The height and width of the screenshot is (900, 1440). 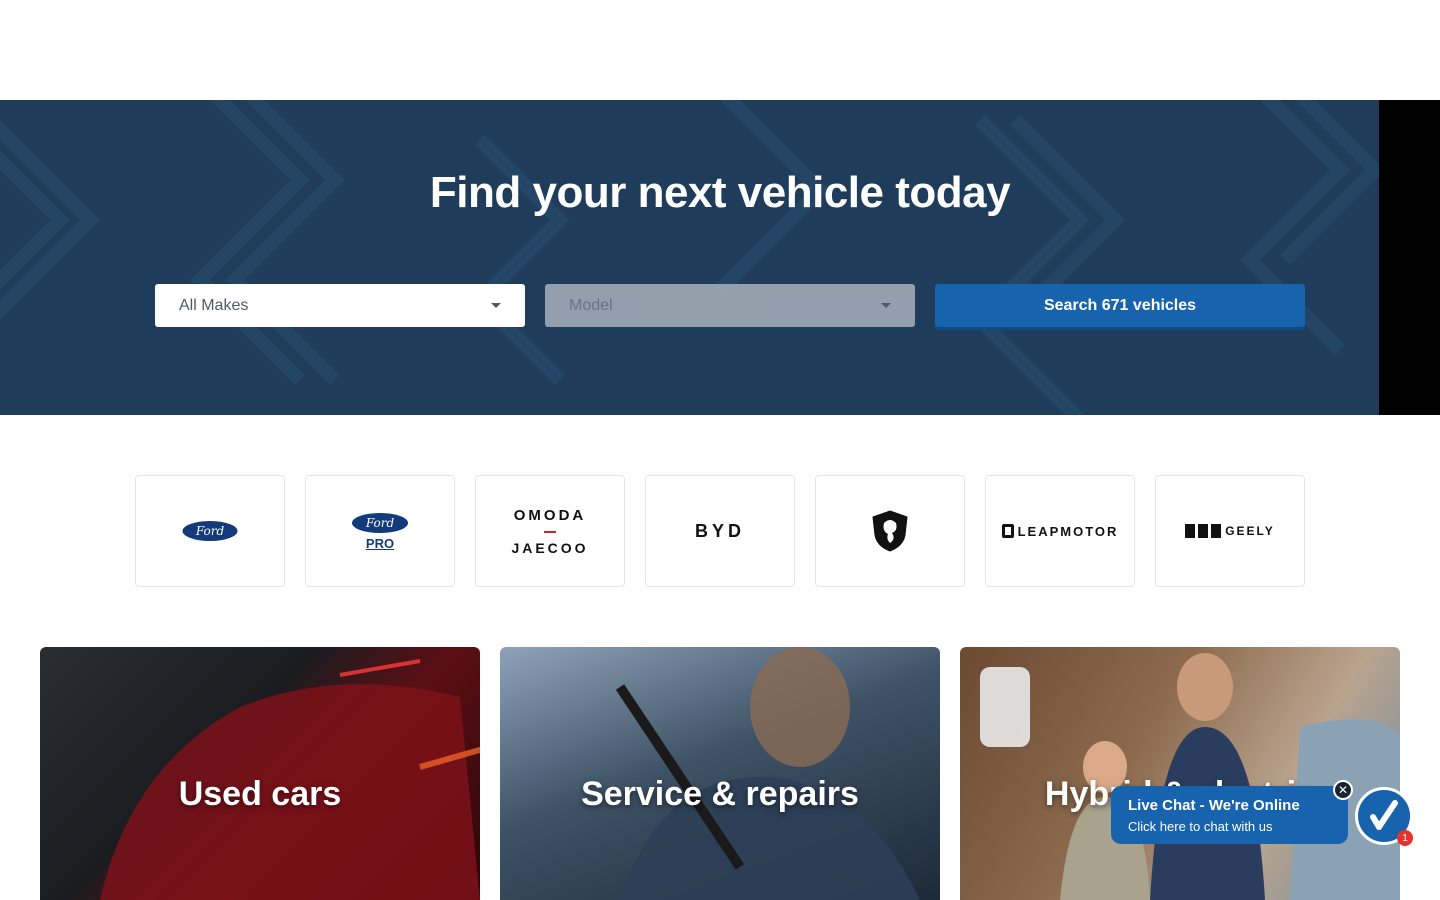 I want to click on close-icon: ✕, so click(x=1343, y=790).